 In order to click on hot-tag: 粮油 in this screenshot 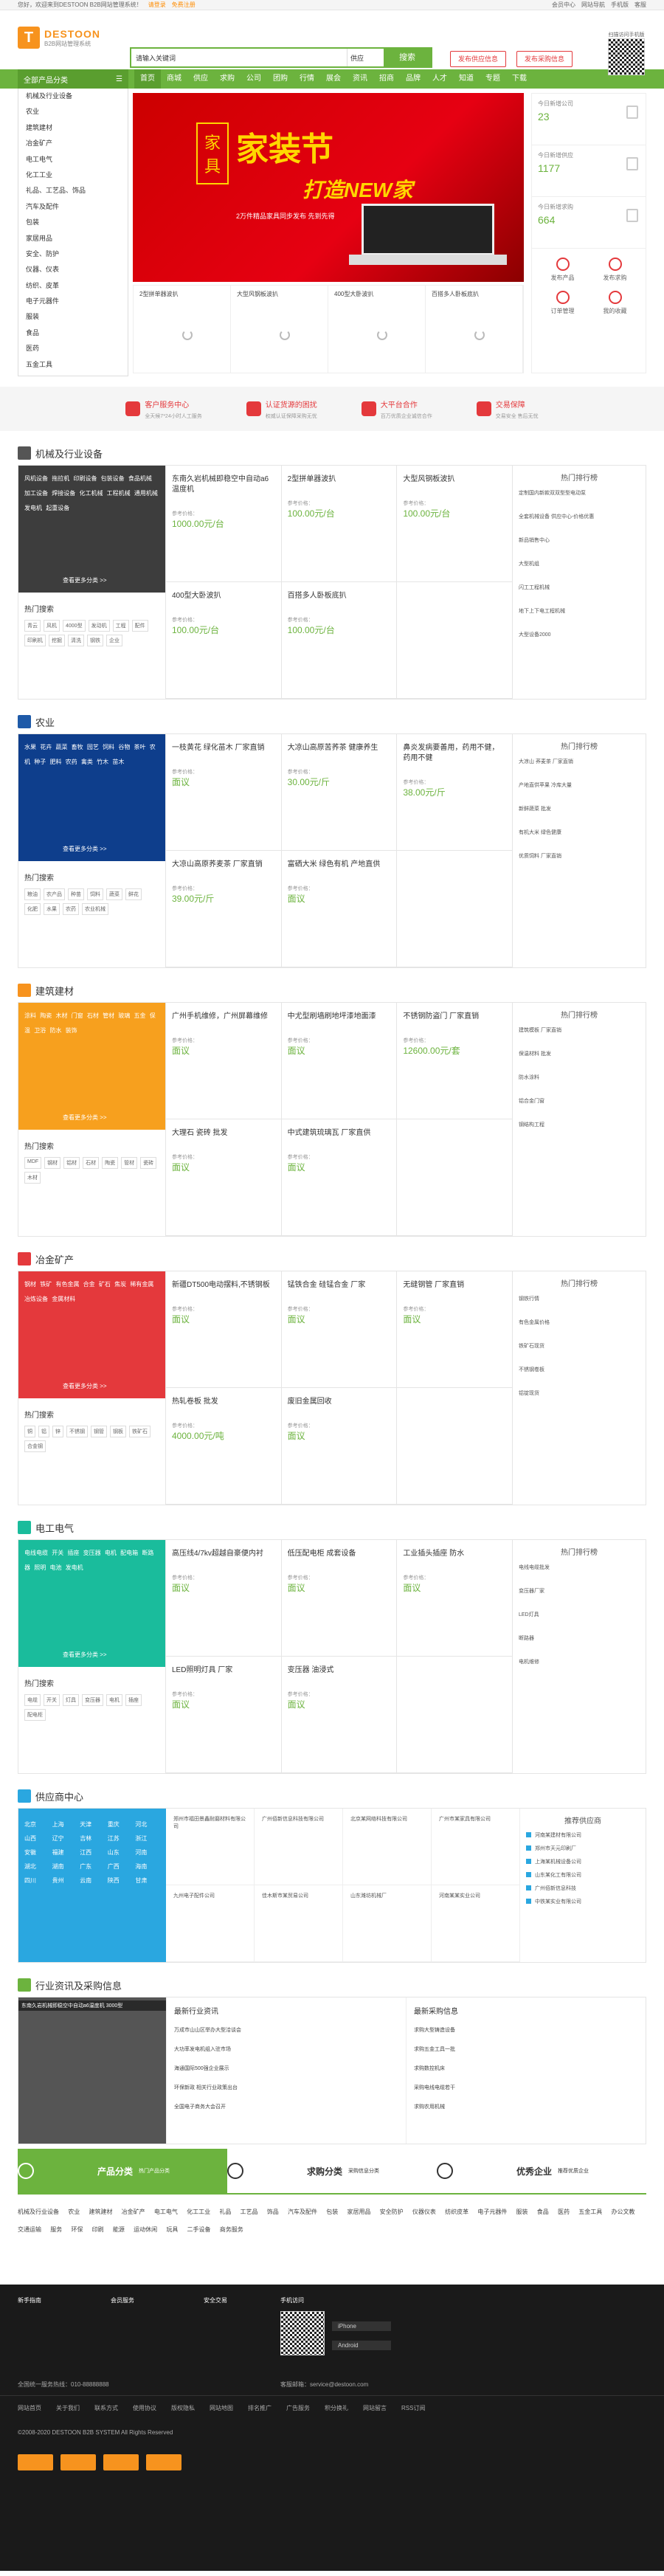, I will do `click(32, 894)`.